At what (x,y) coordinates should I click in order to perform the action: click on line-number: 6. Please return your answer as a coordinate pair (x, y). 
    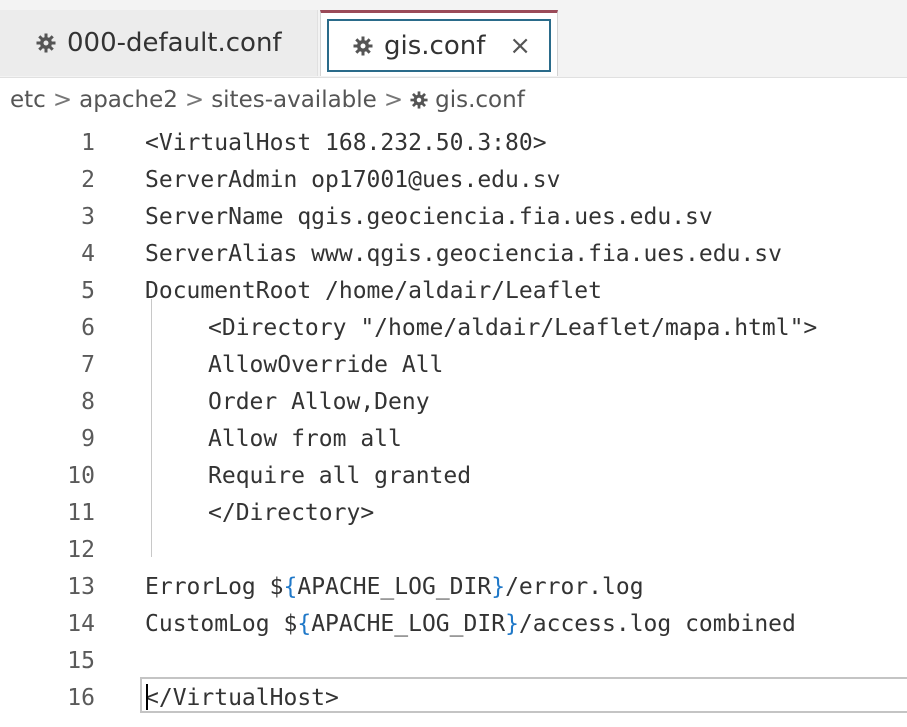
    Looking at the image, I should click on (88, 327).